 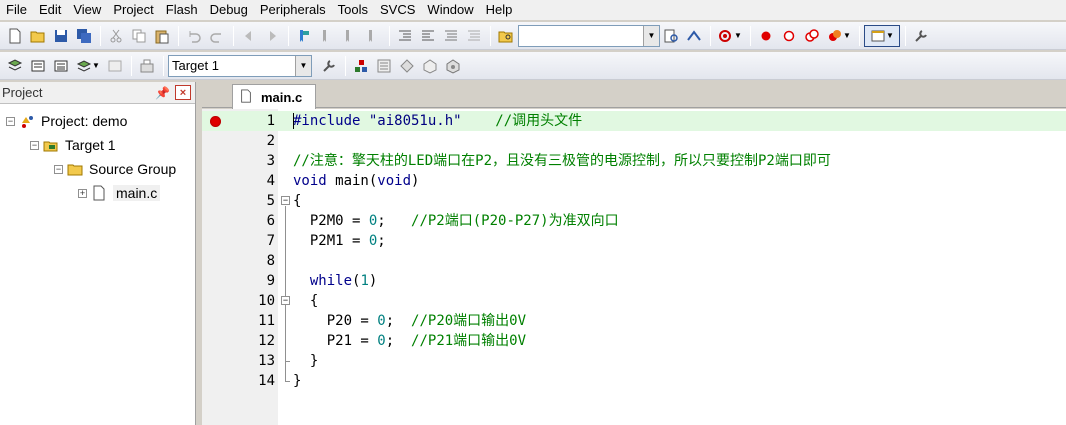 What do you see at coordinates (451, 36) in the screenshot?
I see `comment-icon` at bounding box center [451, 36].